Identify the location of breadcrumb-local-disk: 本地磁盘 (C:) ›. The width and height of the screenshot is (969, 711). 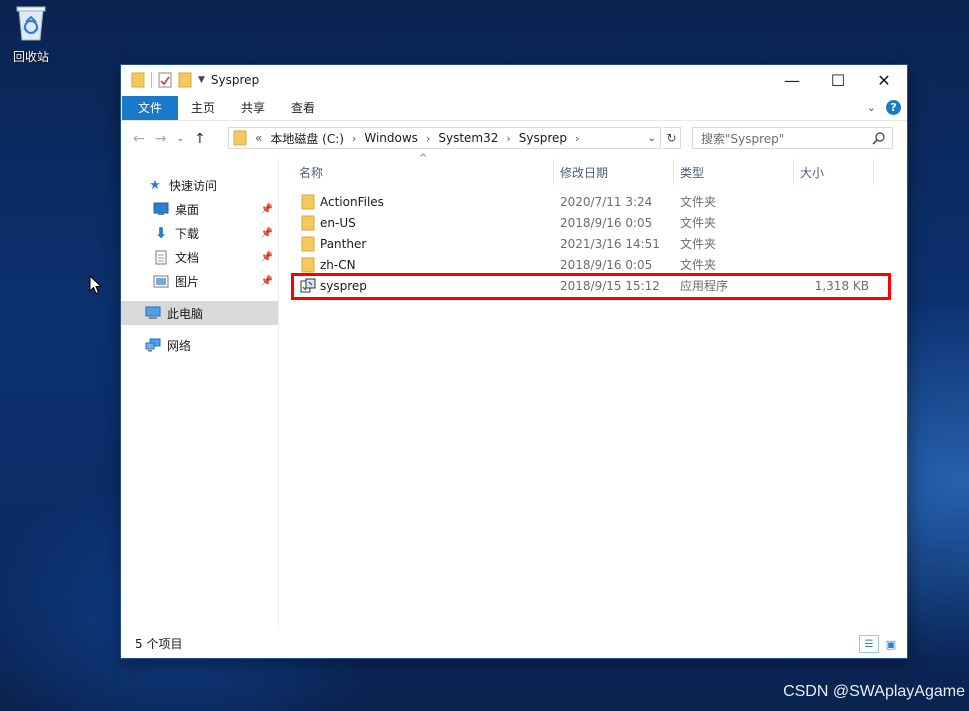
(317, 138).